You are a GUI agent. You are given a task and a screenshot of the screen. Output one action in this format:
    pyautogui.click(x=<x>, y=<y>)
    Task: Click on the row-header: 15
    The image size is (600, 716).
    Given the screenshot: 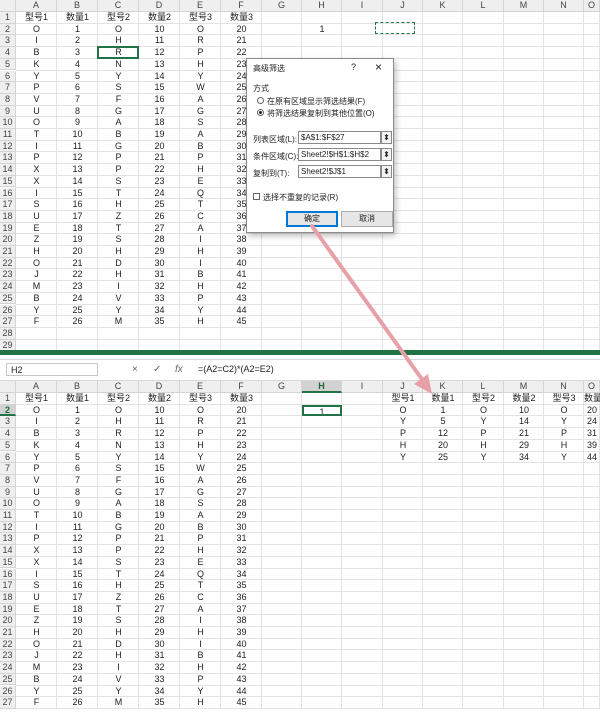 What is the action you would take?
    pyautogui.click(x=8, y=562)
    